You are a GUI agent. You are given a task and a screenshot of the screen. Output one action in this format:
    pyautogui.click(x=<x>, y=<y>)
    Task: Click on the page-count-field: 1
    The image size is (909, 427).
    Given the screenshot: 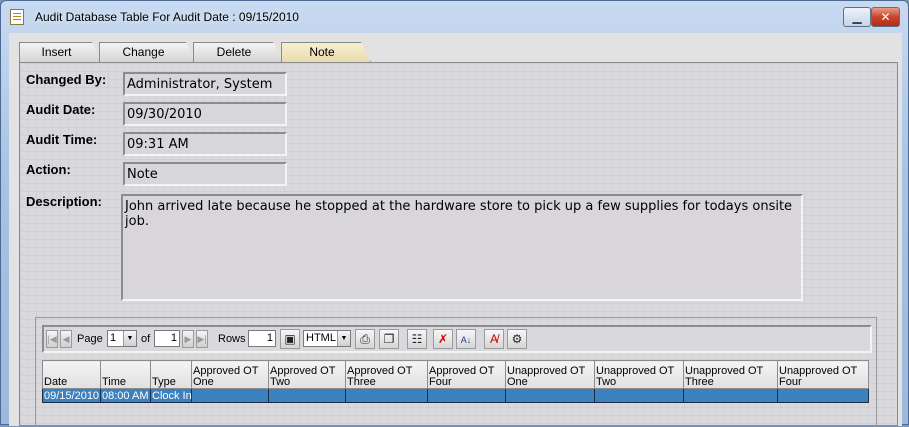 What is the action you would take?
    pyautogui.click(x=167, y=338)
    